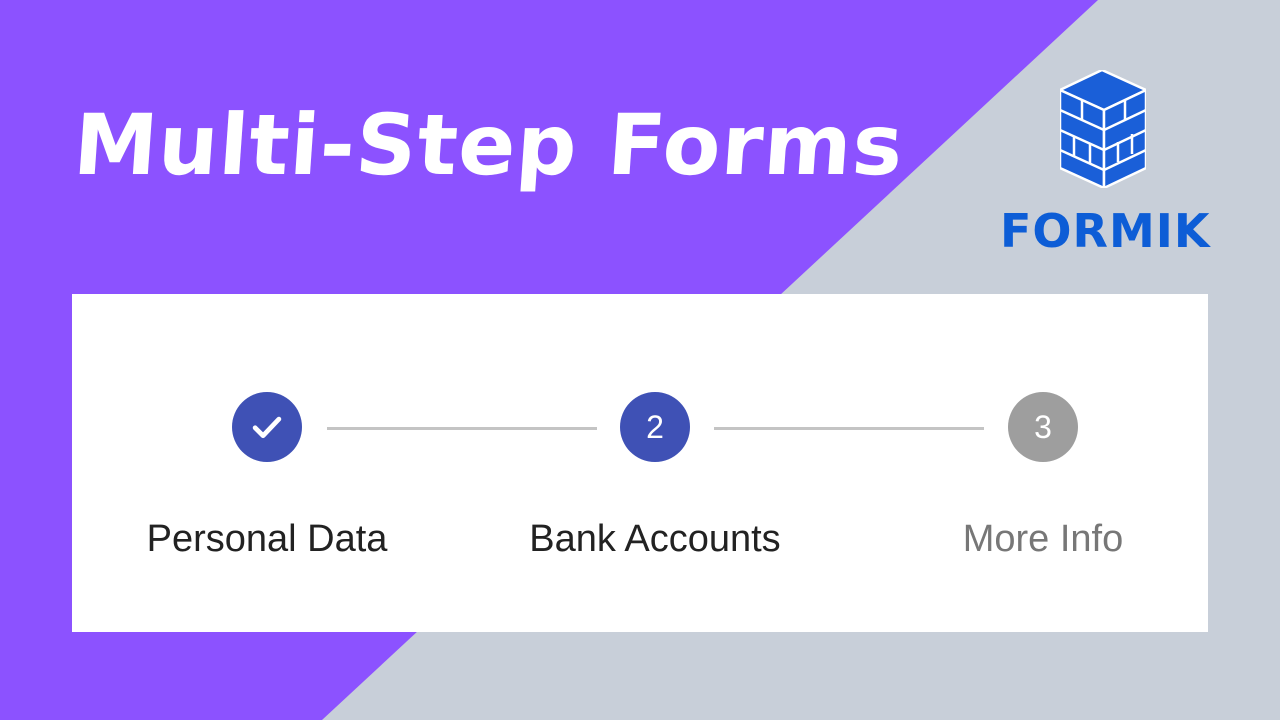  What do you see at coordinates (655, 539) in the screenshot?
I see `step-2-label: Bank Accounts` at bounding box center [655, 539].